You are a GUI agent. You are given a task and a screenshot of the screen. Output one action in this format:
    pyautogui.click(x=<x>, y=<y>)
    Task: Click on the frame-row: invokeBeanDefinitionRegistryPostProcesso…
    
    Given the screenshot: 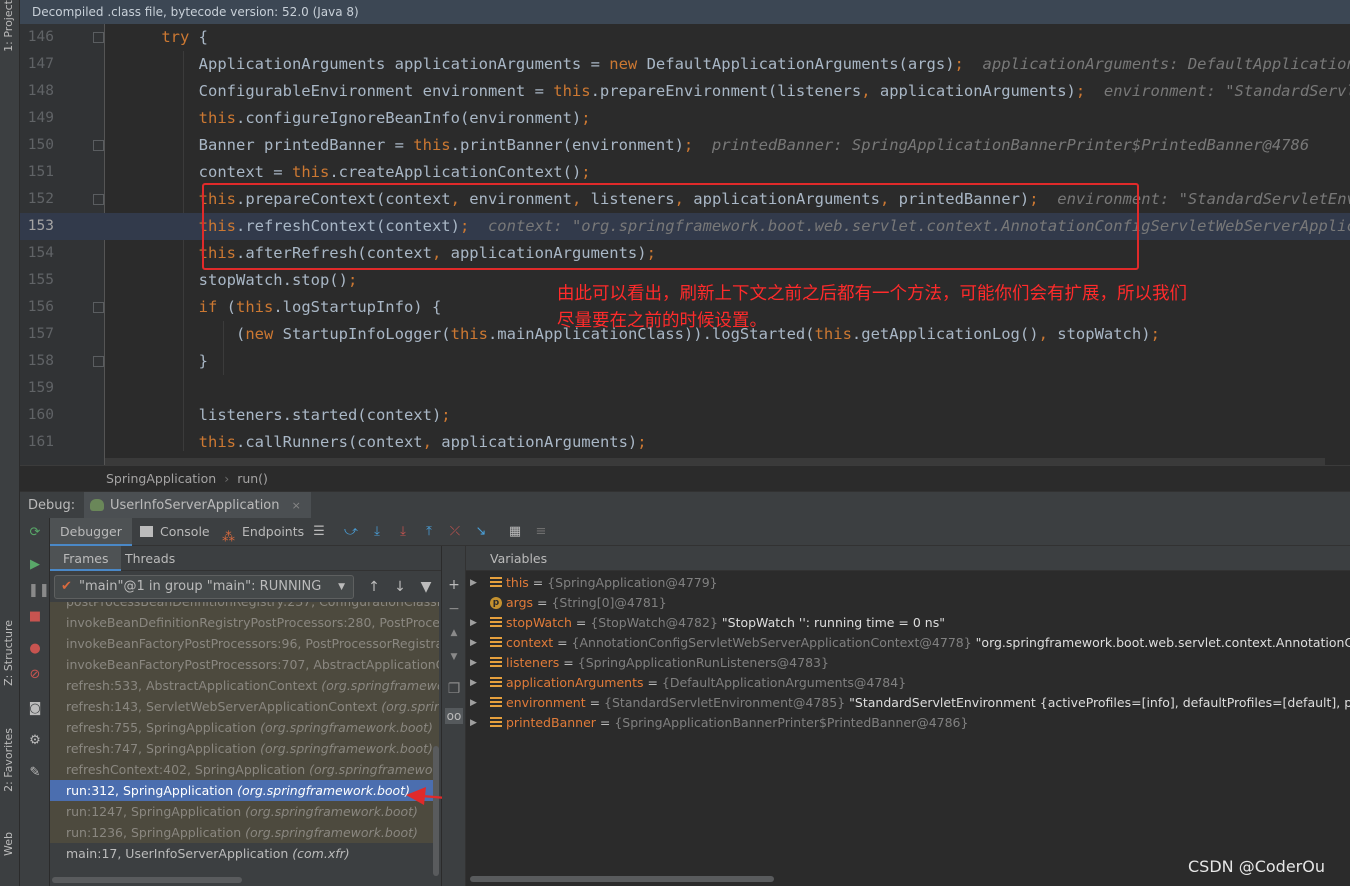 What is the action you would take?
    pyautogui.click(x=244, y=622)
    